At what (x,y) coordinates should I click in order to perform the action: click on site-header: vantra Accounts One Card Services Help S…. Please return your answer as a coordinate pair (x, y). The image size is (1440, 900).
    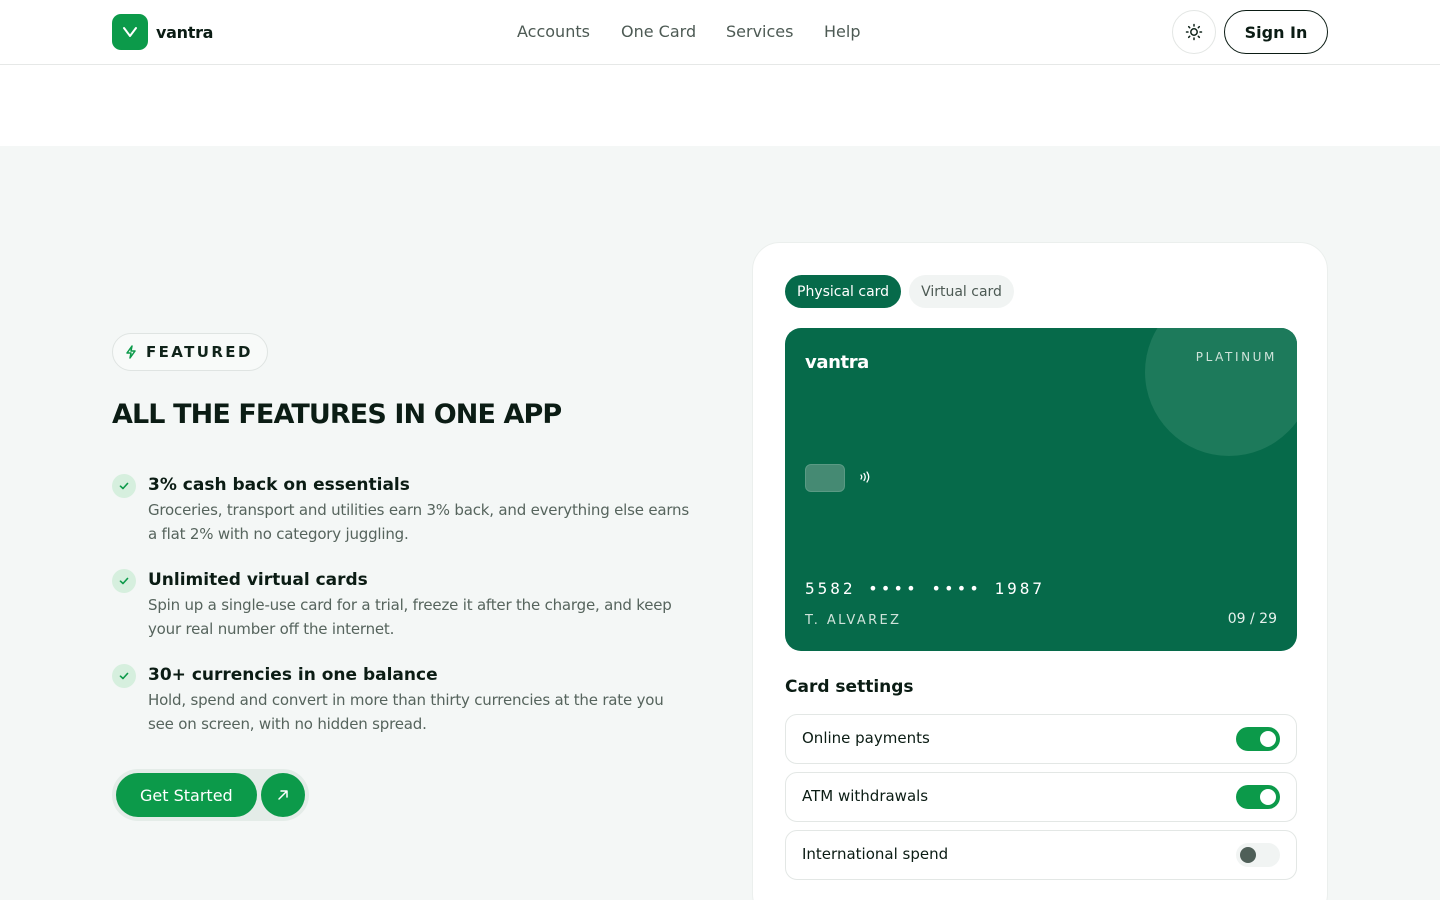
    Looking at the image, I should click on (720, 32).